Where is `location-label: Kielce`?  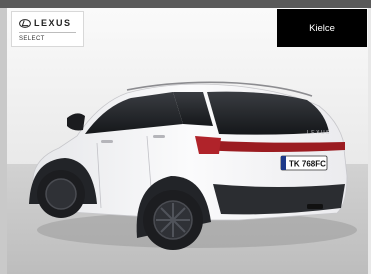
location-label: Kielce is located at coordinates (322, 28).